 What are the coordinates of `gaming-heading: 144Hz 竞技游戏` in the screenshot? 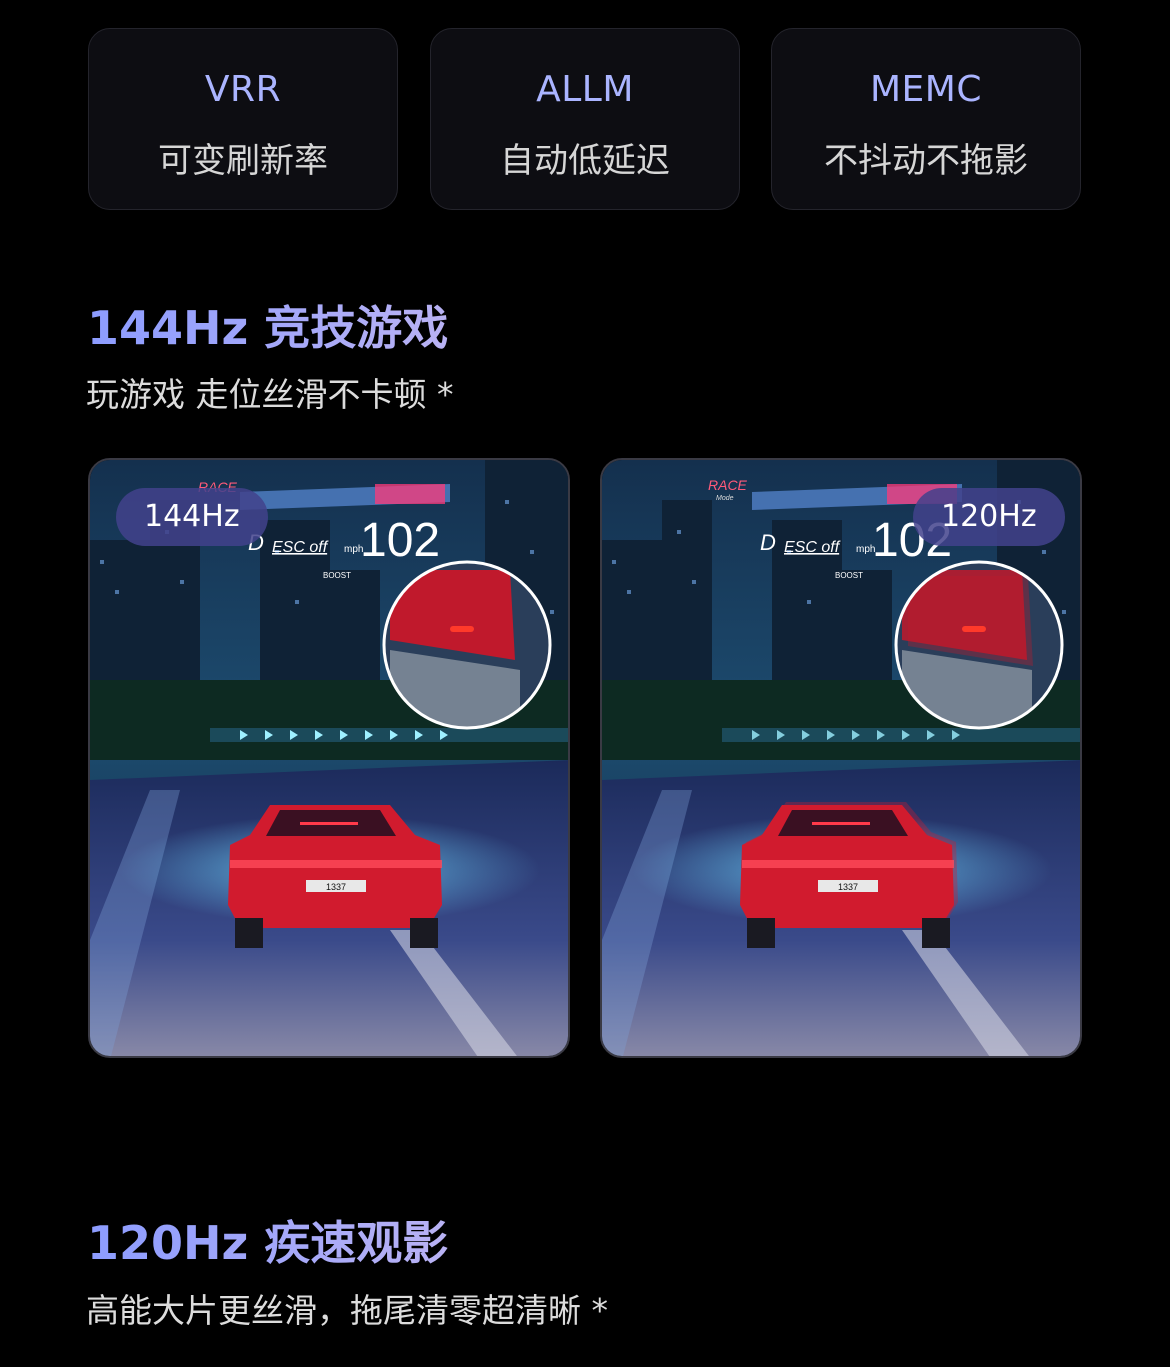 It's located at (267, 325).